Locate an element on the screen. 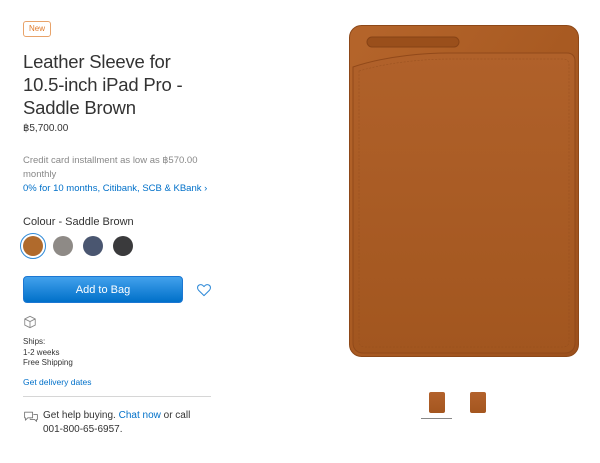 This screenshot has height=463, width=600. colour-swatches is located at coordinates (116, 246).